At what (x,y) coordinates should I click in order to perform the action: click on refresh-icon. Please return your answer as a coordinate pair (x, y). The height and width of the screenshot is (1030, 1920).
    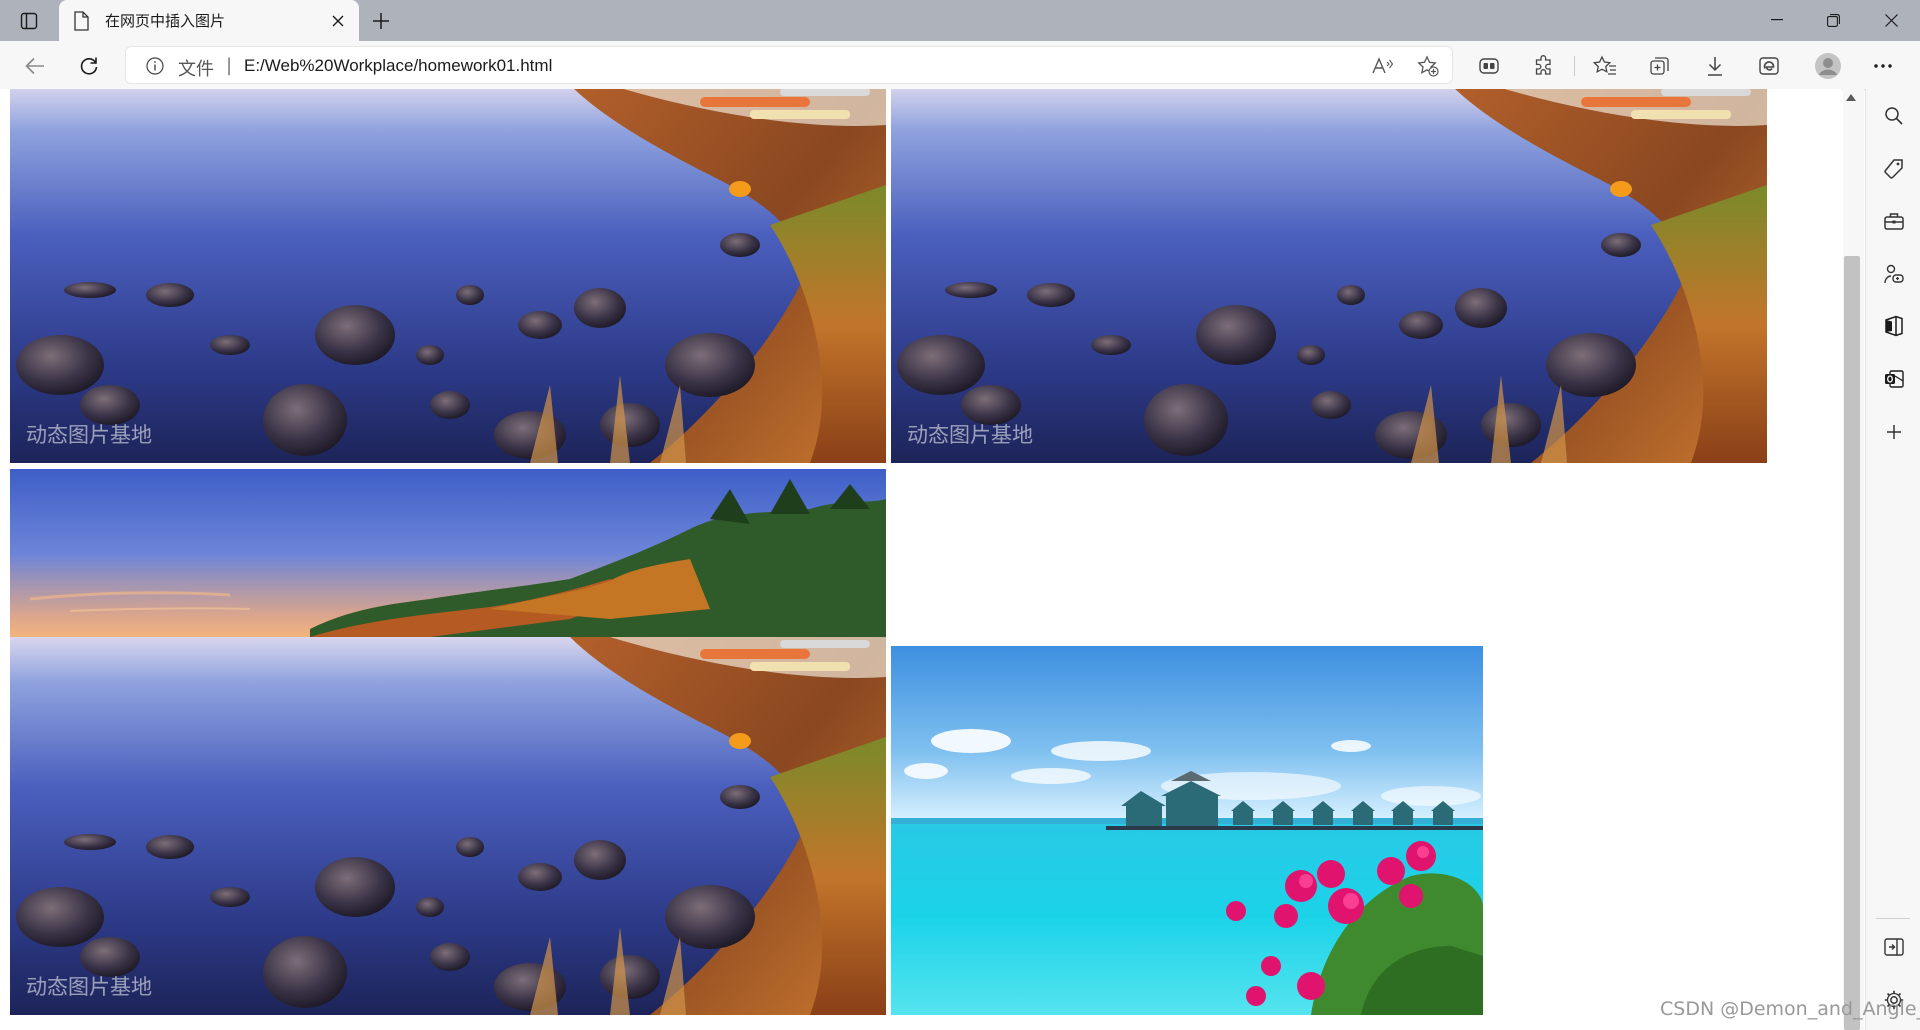
    Looking at the image, I should click on (89, 66).